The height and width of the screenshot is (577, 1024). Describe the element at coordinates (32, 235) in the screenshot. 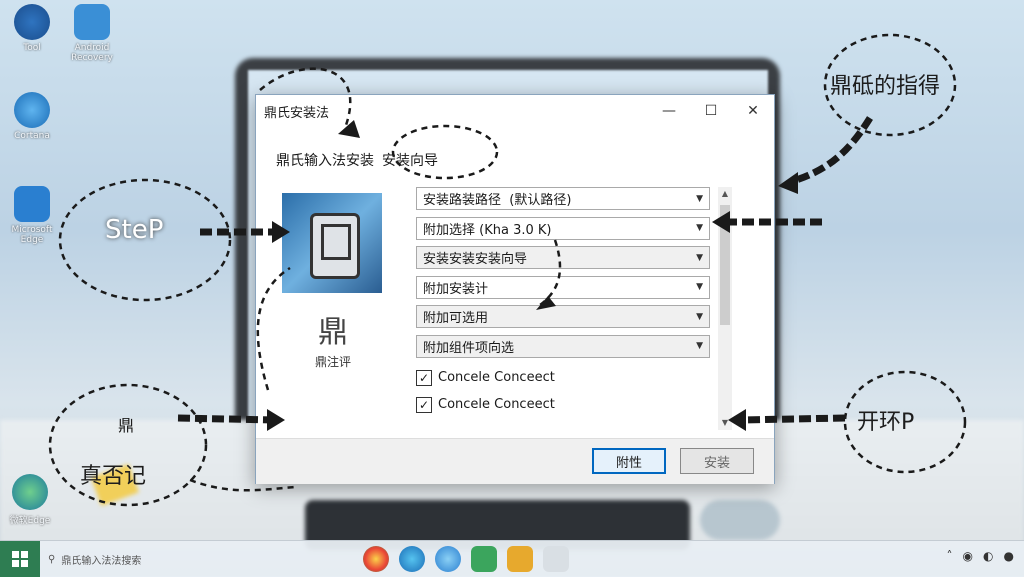

I see `desktop-icon-label: Microsoft Edge` at that location.